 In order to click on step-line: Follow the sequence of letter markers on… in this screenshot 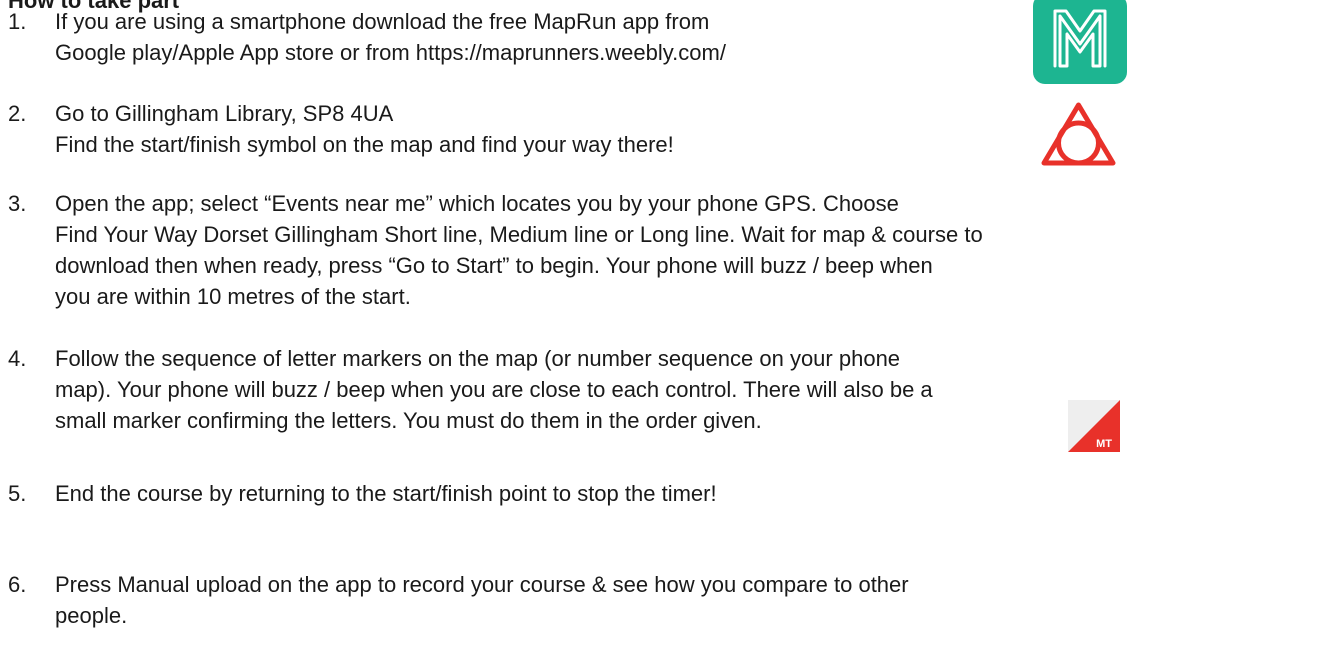, I will do `click(478, 358)`.